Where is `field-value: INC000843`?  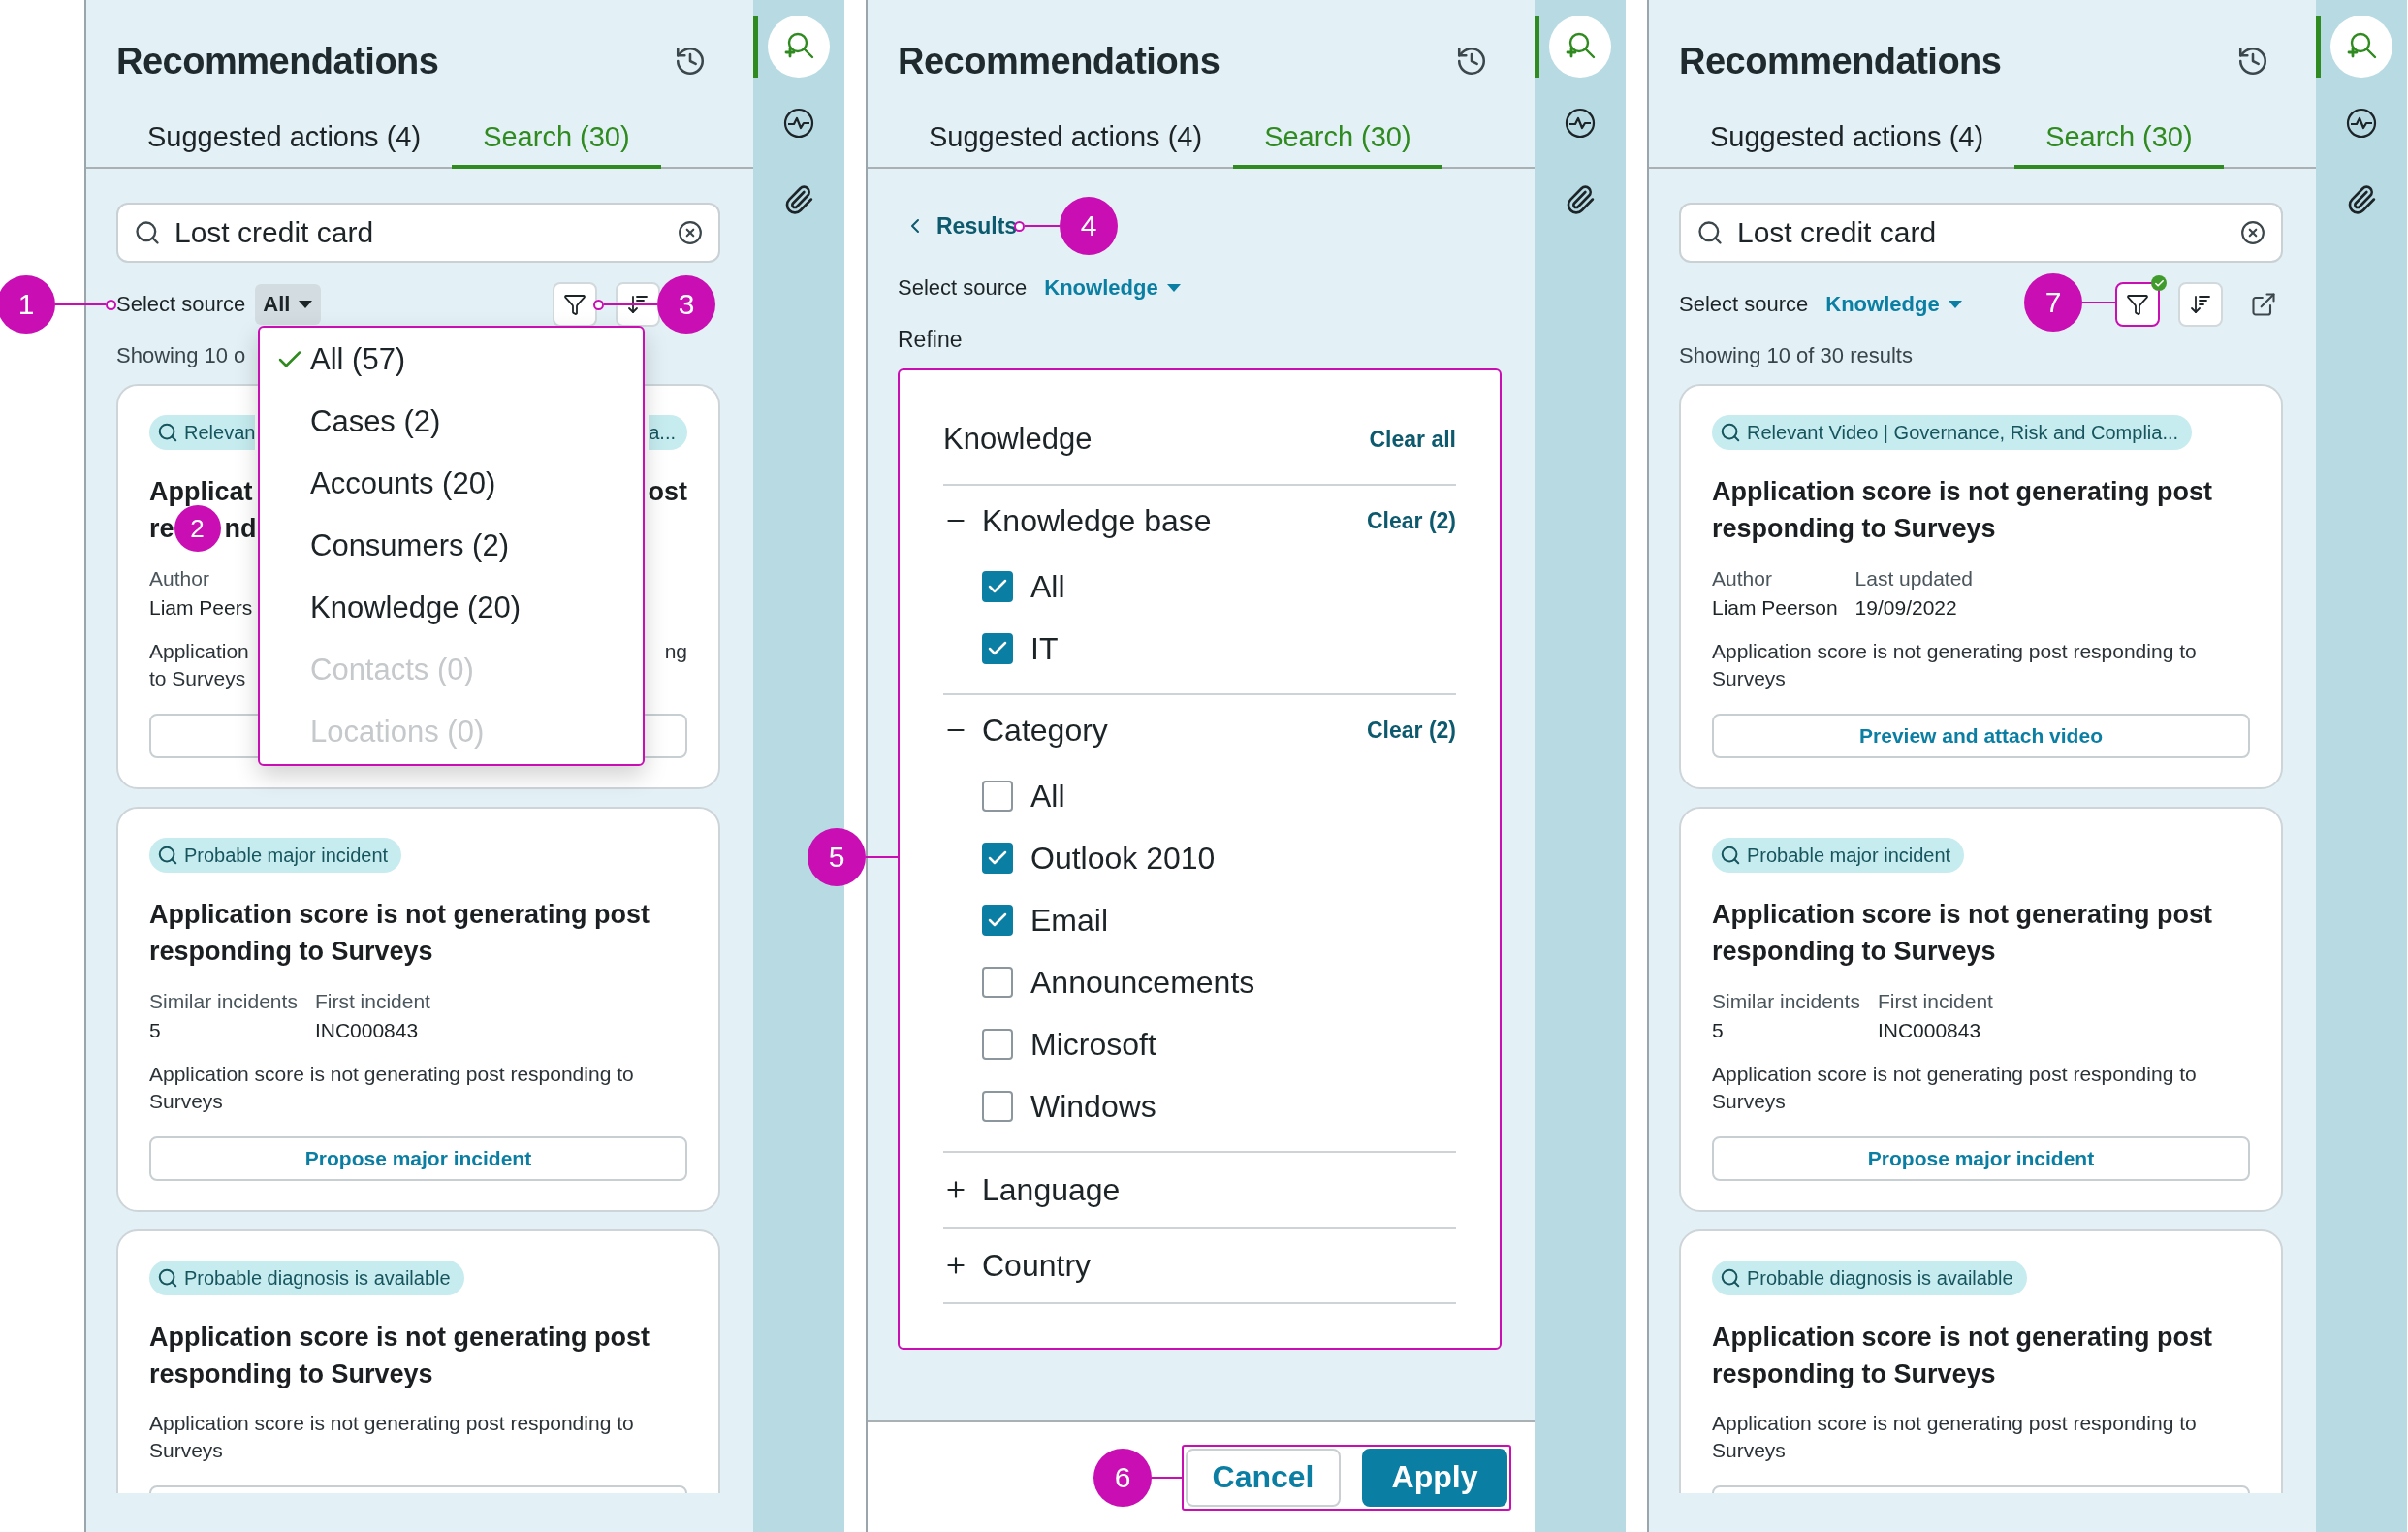
field-value: INC000843 is located at coordinates (1929, 1030).